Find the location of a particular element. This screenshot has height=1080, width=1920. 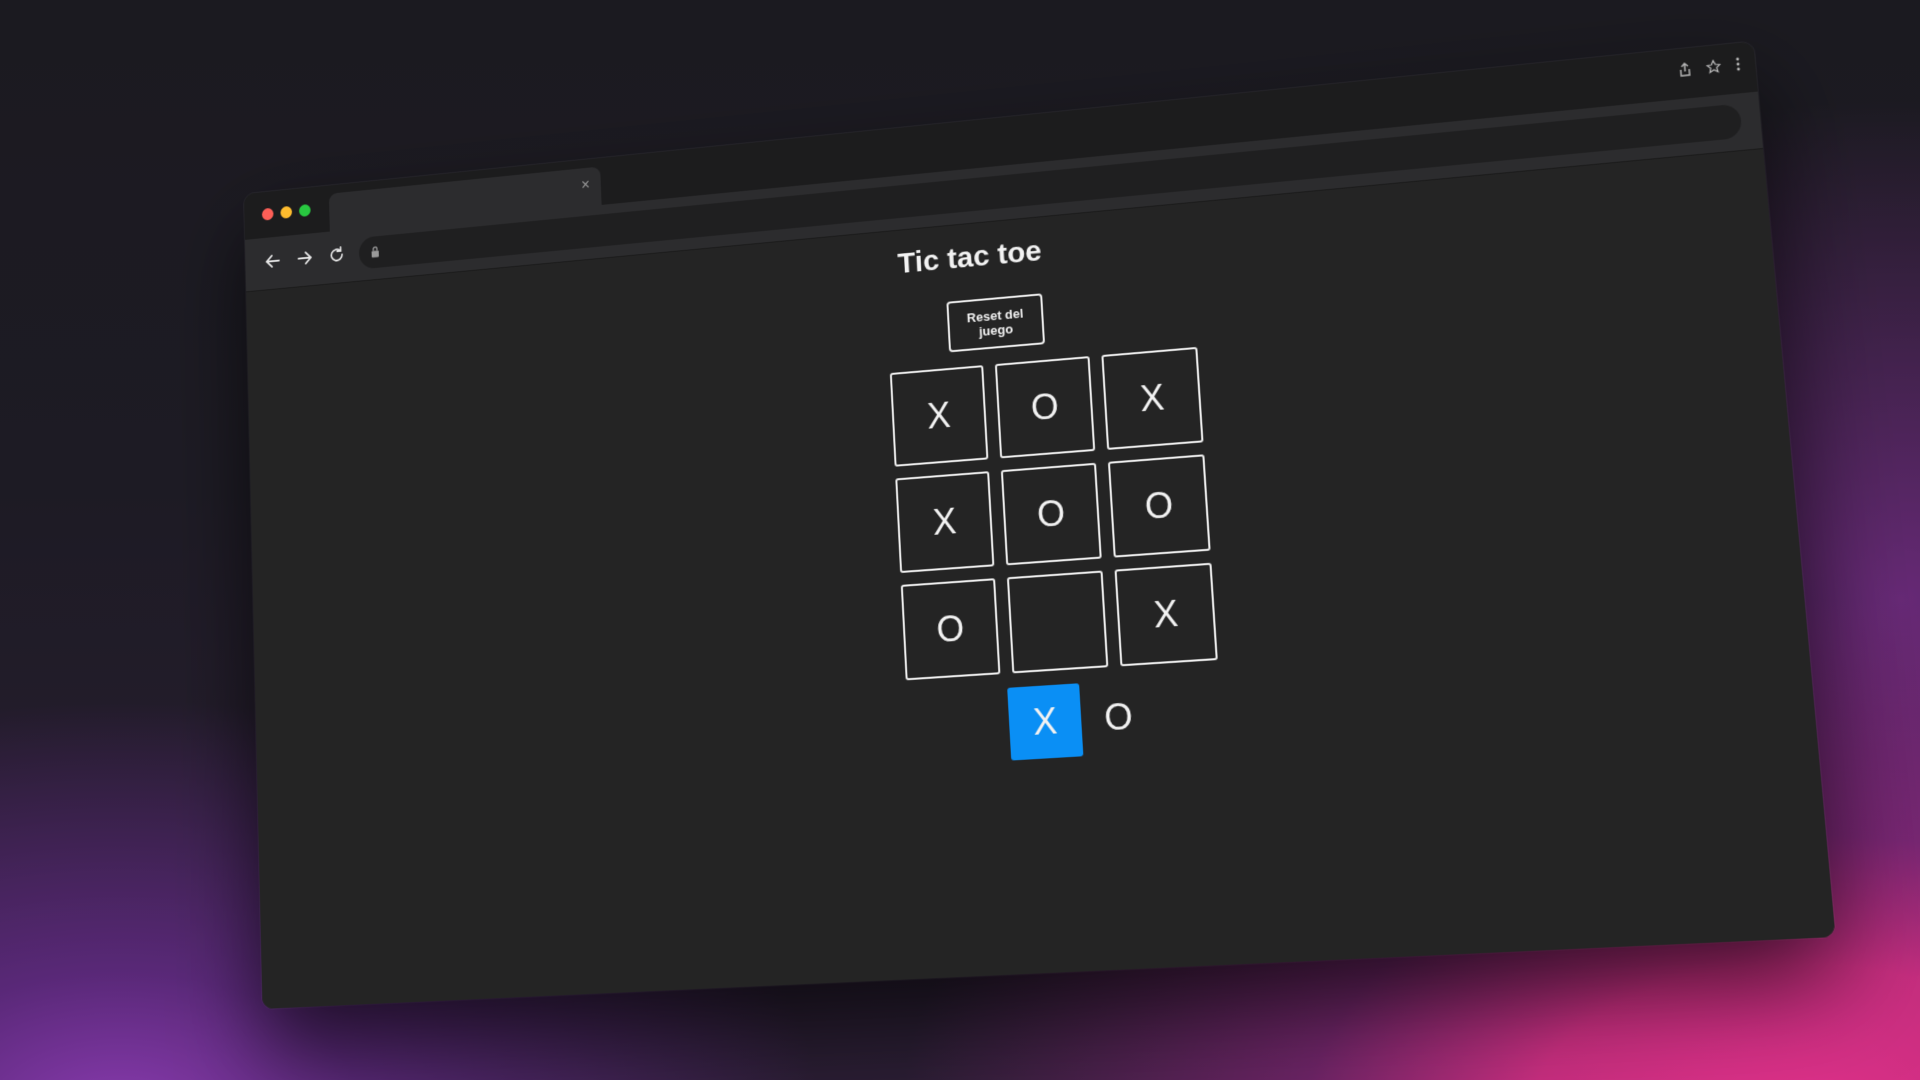

arrow-left-icon is located at coordinates (273, 261).